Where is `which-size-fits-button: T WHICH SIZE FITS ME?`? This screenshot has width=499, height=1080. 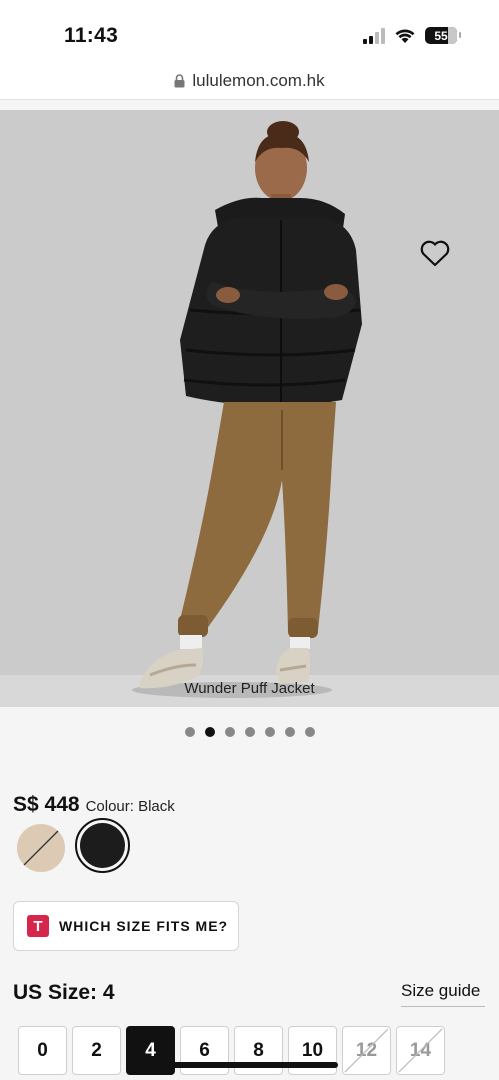
which-size-fits-button: T WHICH SIZE FITS ME? is located at coordinates (126, 926).